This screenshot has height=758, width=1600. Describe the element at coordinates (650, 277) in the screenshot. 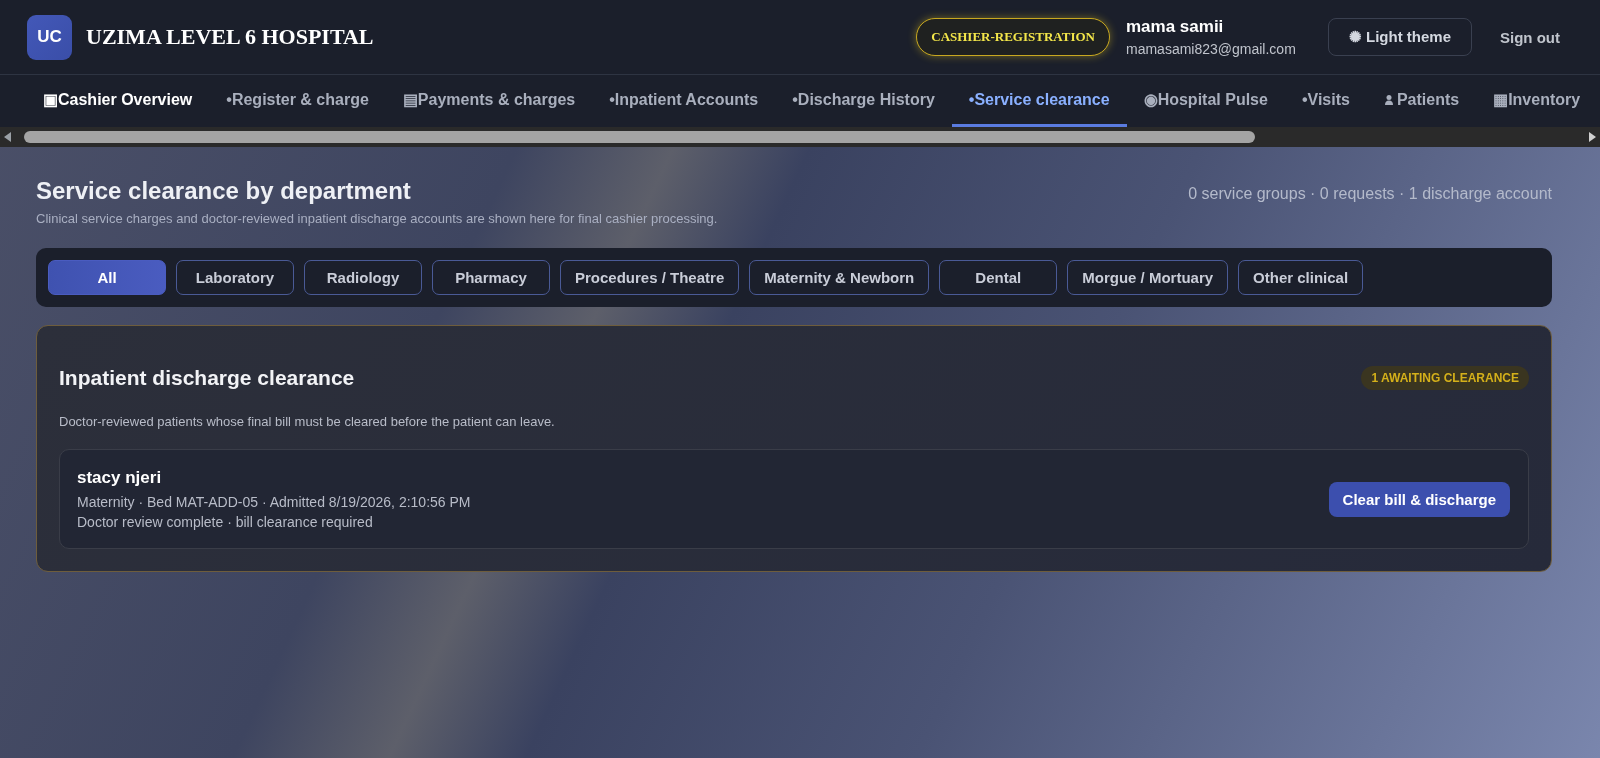

I see `filter-chip: Procedures / Theatre` at that location.